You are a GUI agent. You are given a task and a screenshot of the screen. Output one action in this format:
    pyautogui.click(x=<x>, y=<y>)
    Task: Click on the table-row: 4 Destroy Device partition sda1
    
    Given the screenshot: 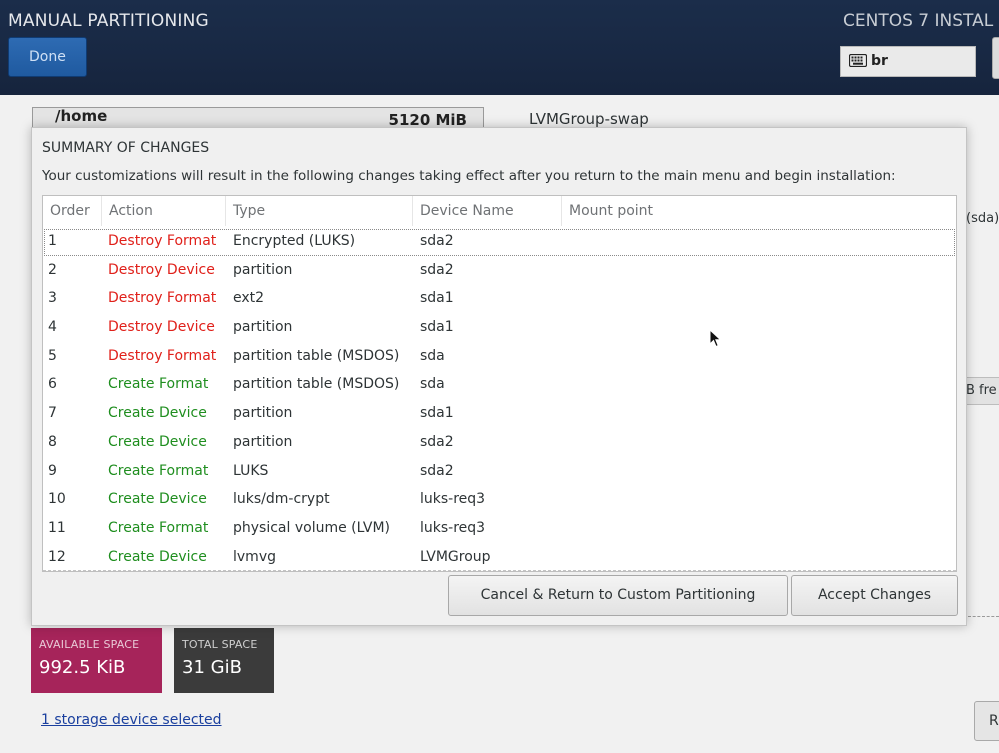 What is the action you would take?
    pyautogui.click(x=499, y=328)
    